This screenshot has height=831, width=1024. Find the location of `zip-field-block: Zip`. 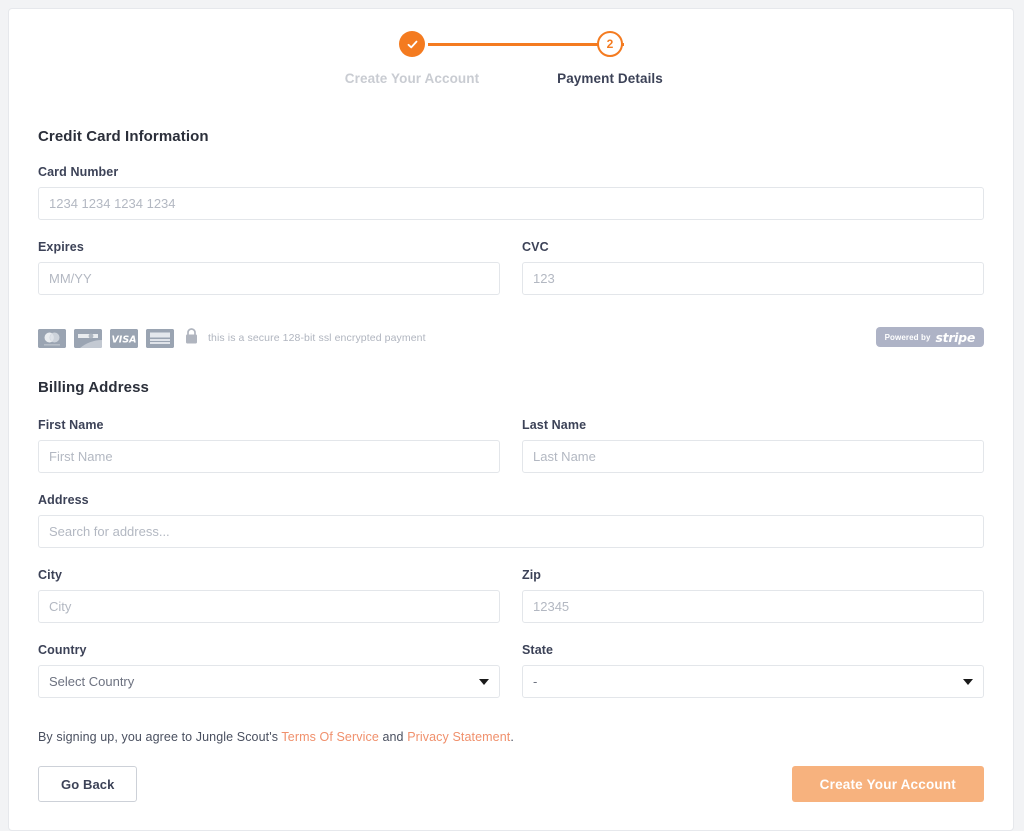

zip-field-block: Zip is located at coordinates (753, 595).